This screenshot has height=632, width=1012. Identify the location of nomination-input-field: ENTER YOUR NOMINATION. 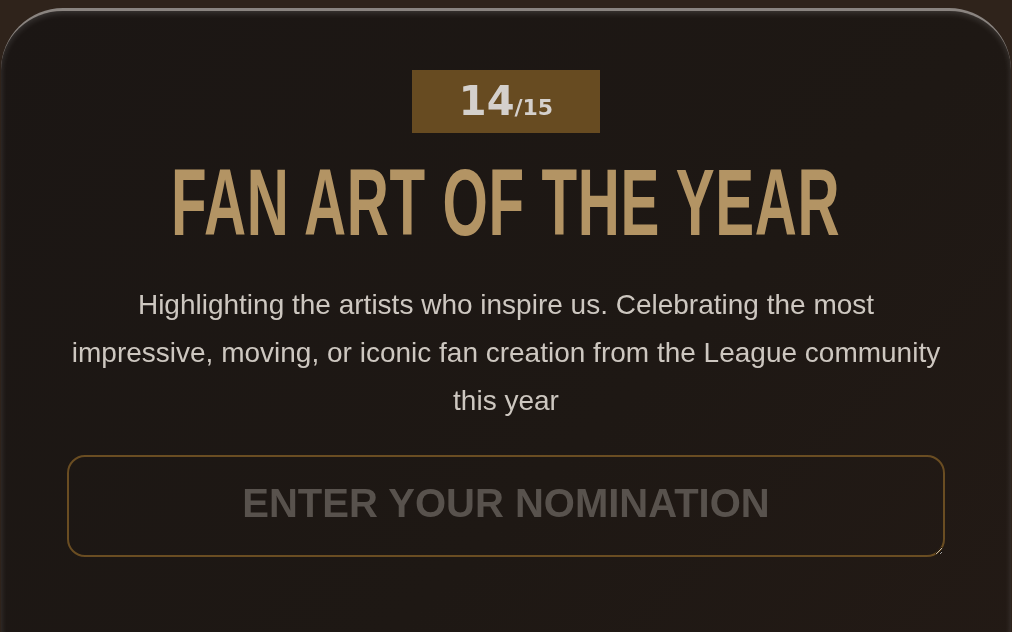
(506, 506).